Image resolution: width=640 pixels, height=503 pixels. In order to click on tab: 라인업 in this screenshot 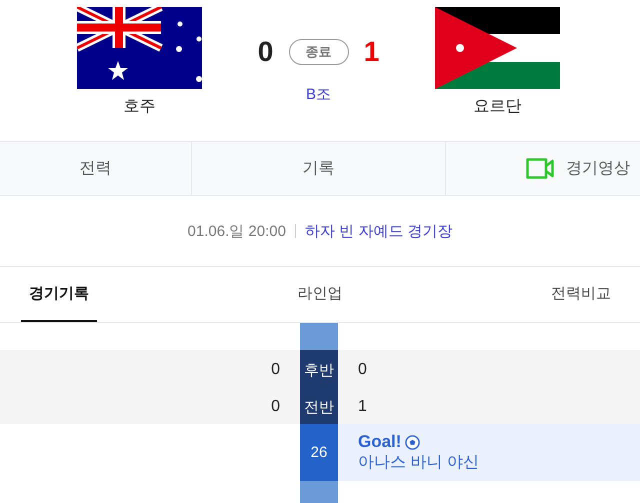, I will do `click(320, 294)`.